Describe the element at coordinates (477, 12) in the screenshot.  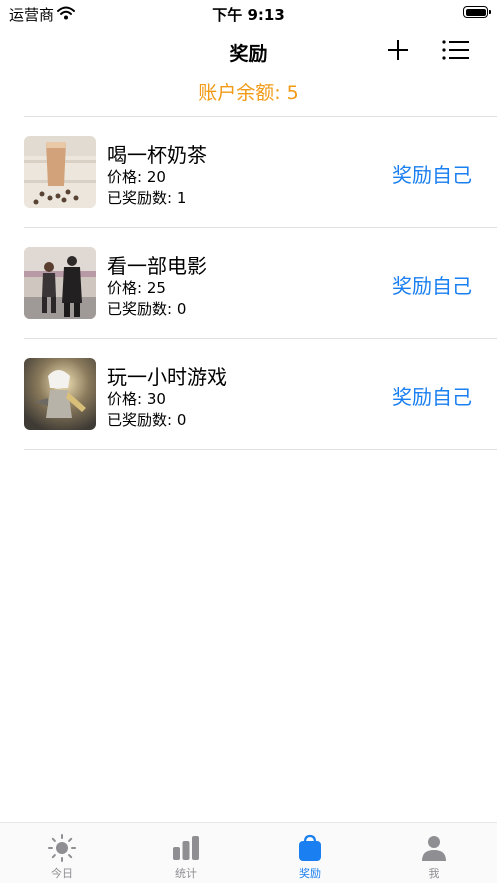
I see `battery-icon` at that location.